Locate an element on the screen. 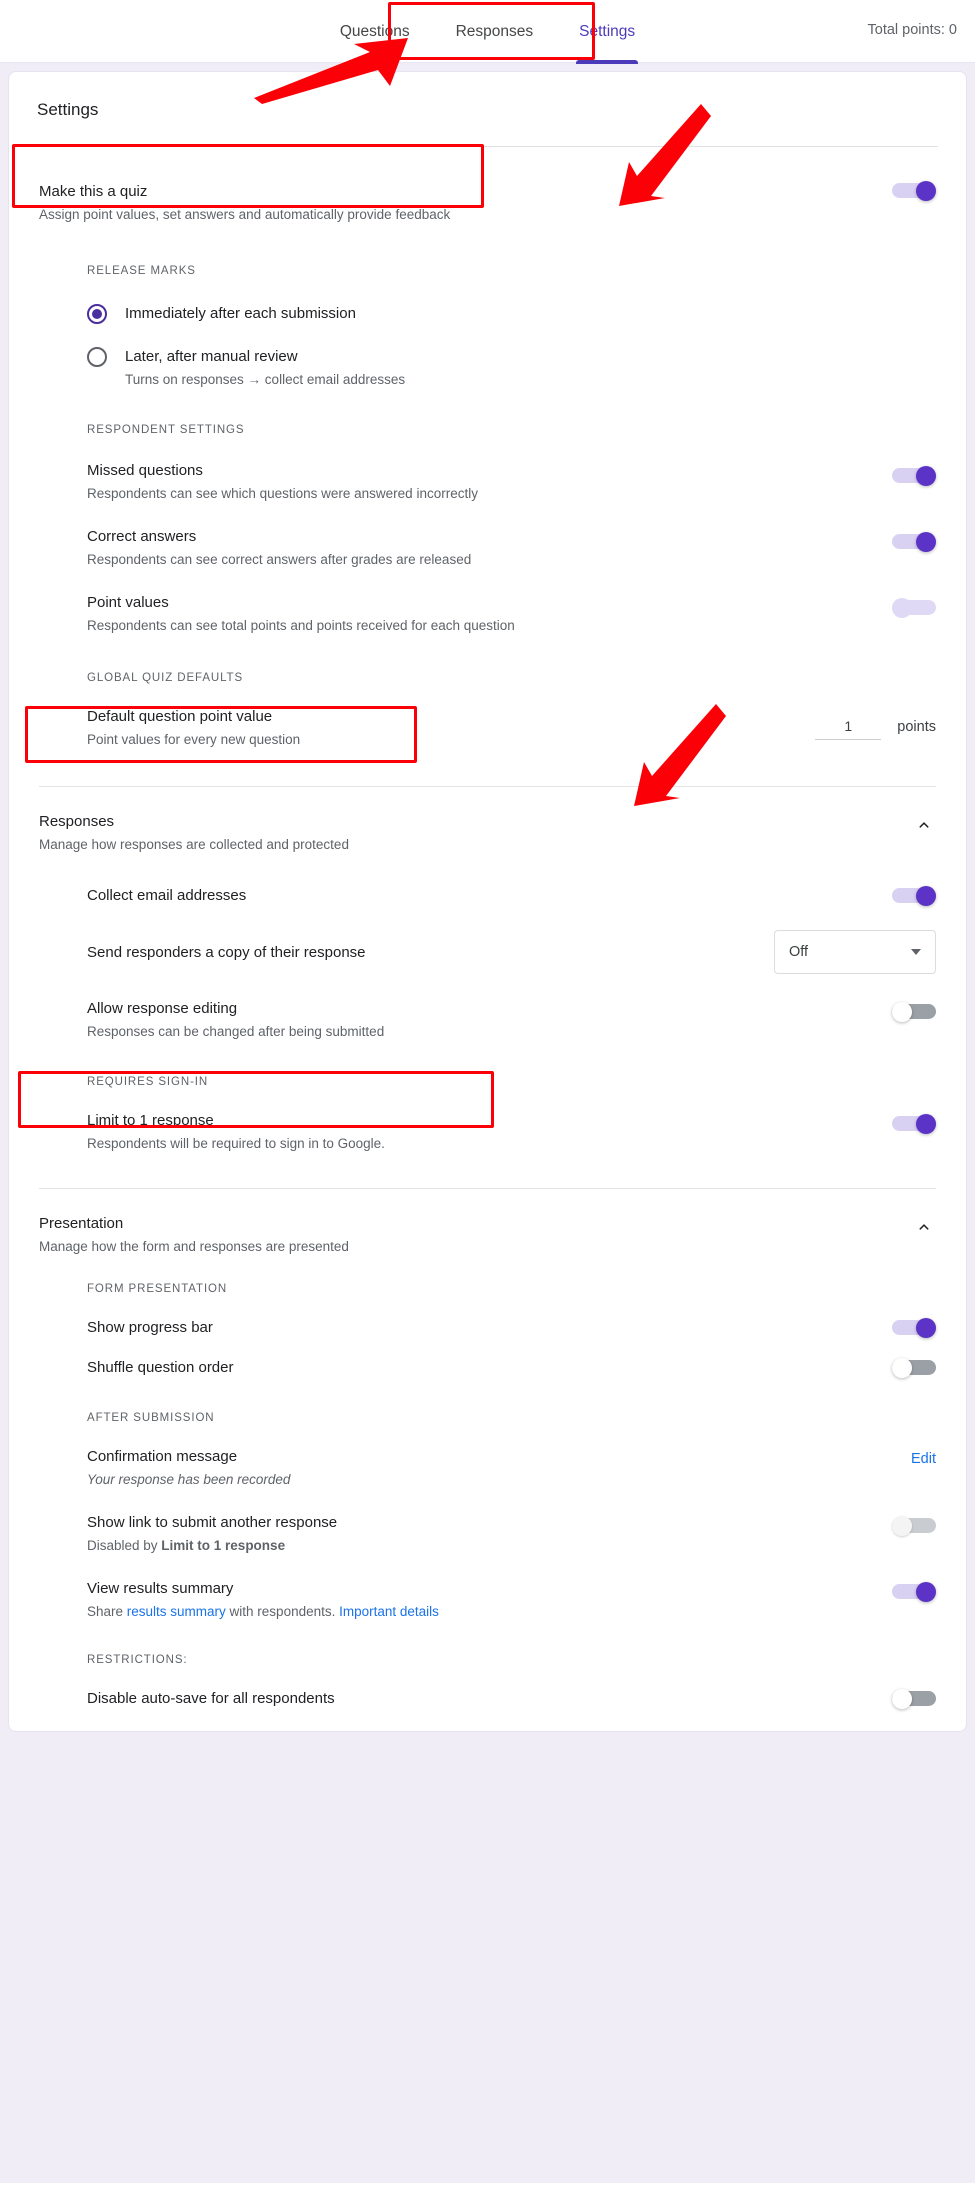 The width and height of the screenshot is (975, 2191). points-unit-label: points is located at coordinates (916, 727).